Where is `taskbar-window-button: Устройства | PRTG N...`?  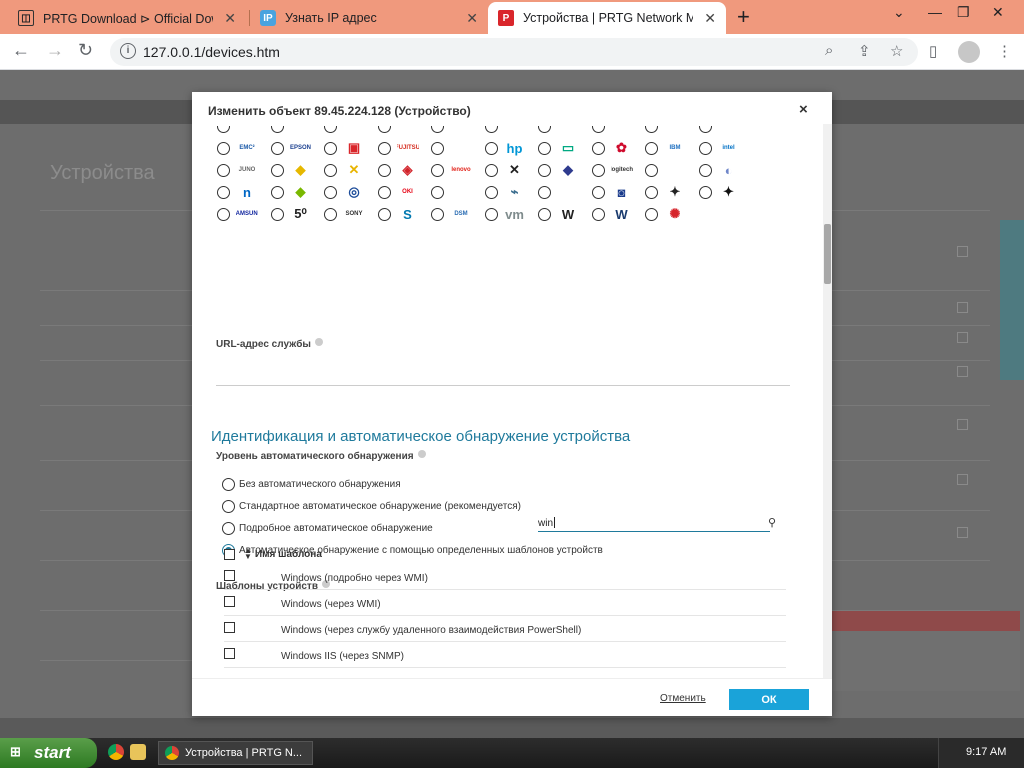
taskbar-window-button: Устройства | PRTG N... is located at coordinates (235, 753).